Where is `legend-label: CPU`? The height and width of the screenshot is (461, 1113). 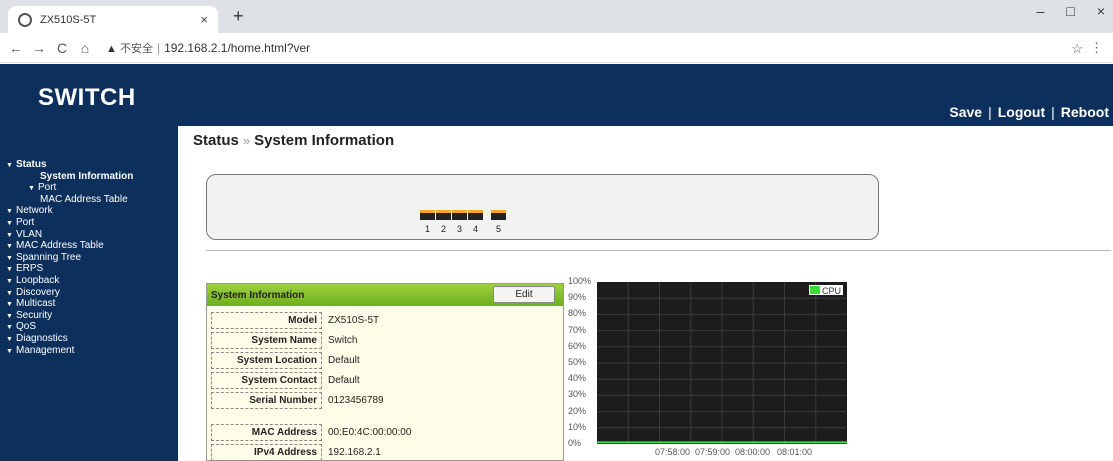
legend-label: CPU is located at coordinates (831, 291).